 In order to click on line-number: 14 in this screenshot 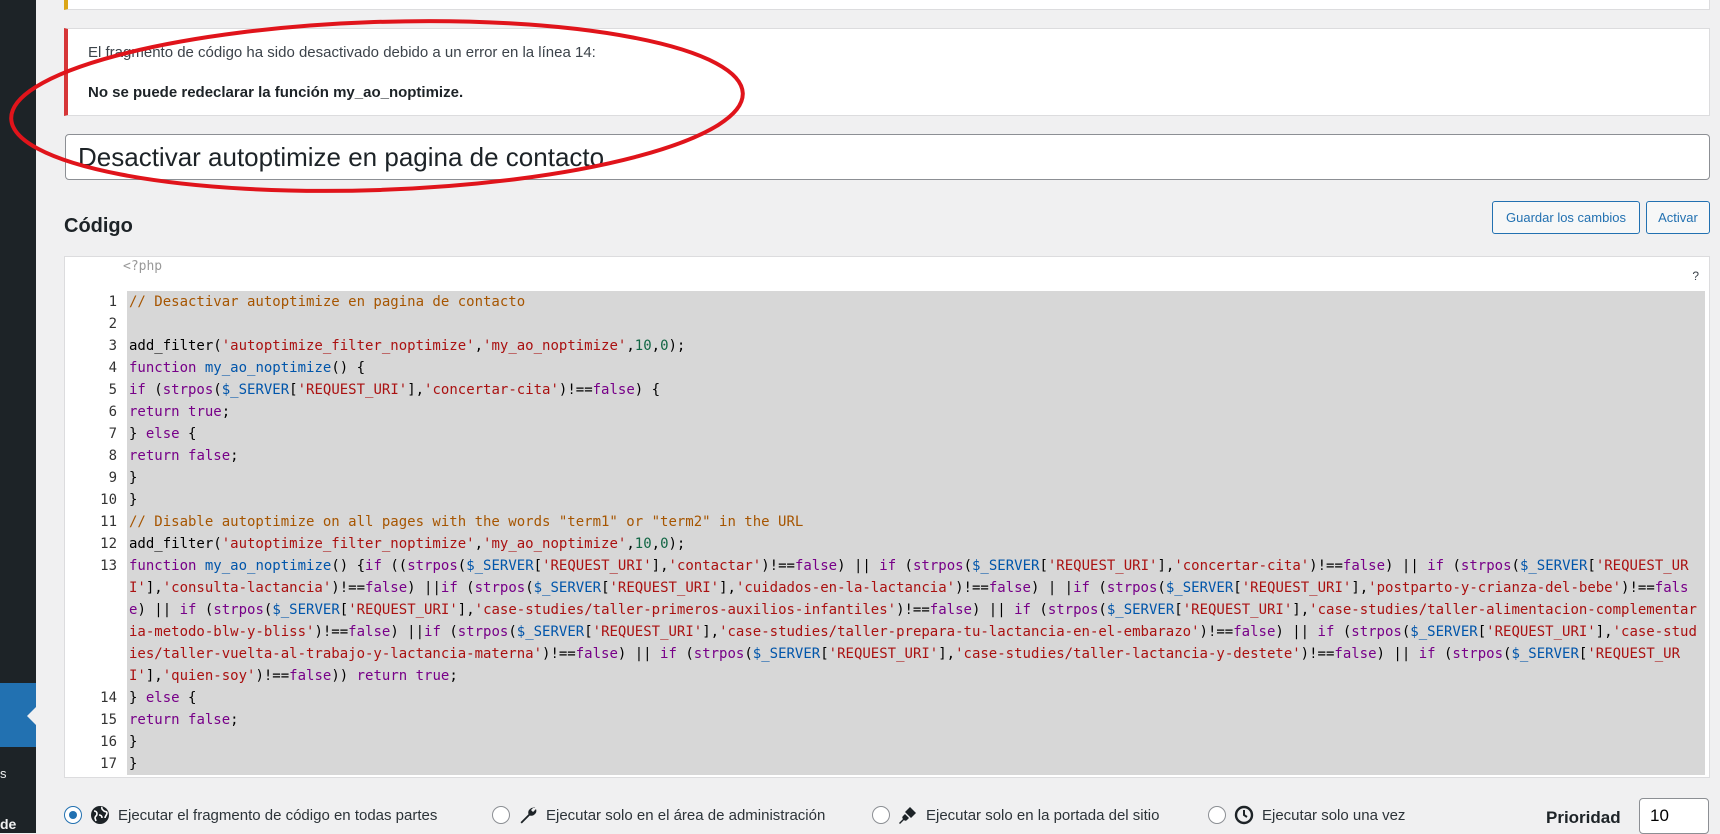, I will do `click(108, 698)`.